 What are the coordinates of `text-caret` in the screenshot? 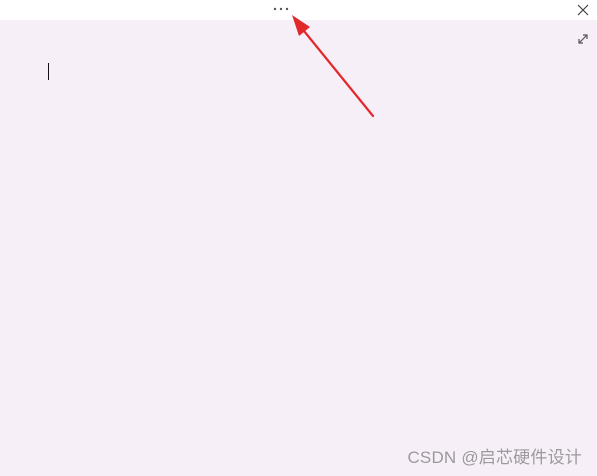 It's located at (48, 71).